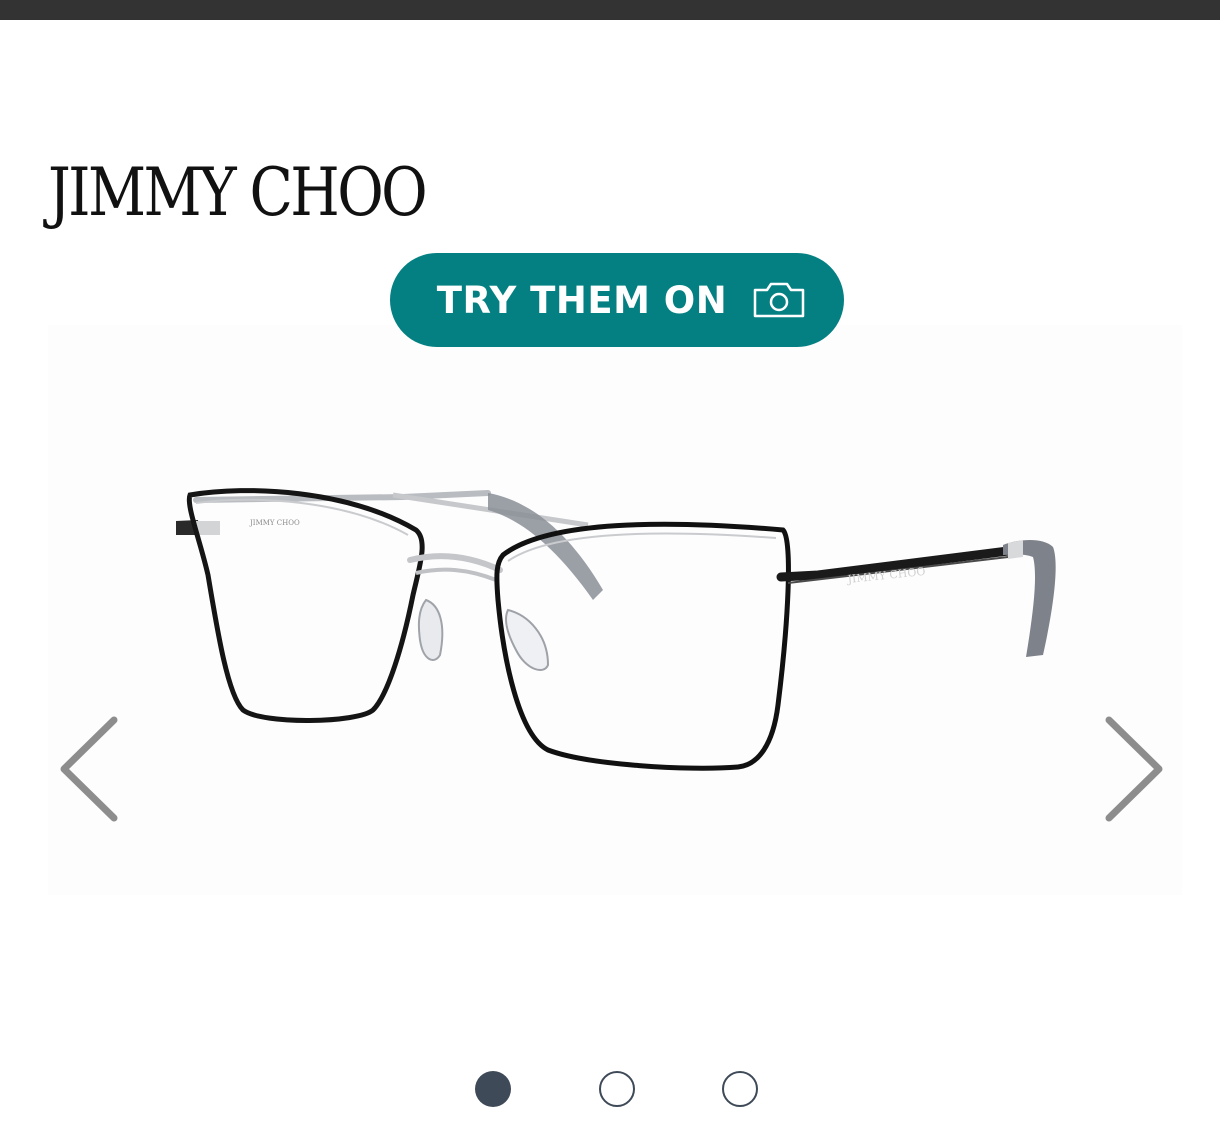 The image size is (1220, 1128). I want to click on try-them-on-button: TRY THEM ON, so click(617, 300).